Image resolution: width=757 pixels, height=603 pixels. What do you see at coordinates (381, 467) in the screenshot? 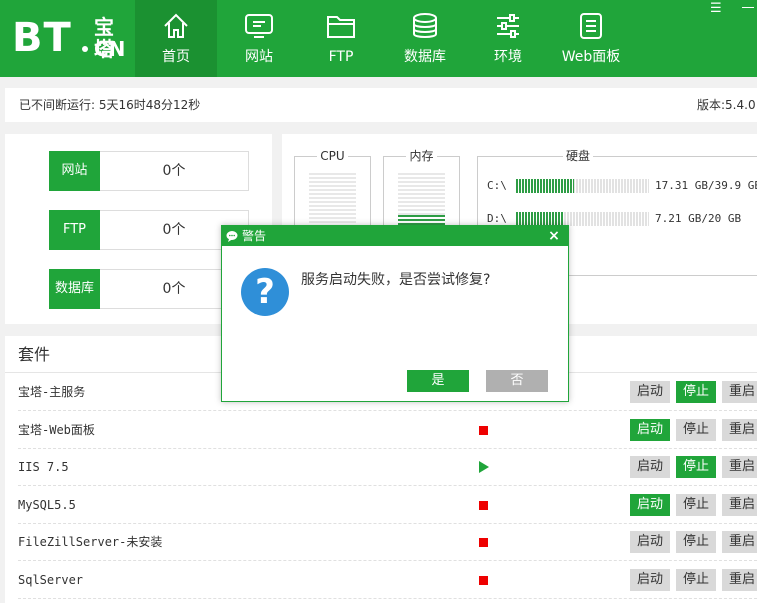
I see `plugin-row: IIS 7.5 启动 停止 重启` at bounding box center [381, 467].